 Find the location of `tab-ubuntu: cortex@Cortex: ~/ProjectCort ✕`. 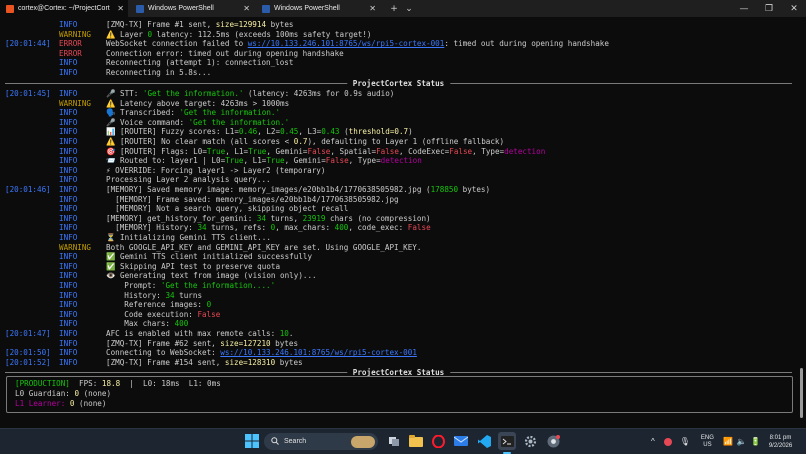

tab-ubuntu: cortex@Cortex: ~/ProjectCort ✕ is located at coordinates (64, 8).